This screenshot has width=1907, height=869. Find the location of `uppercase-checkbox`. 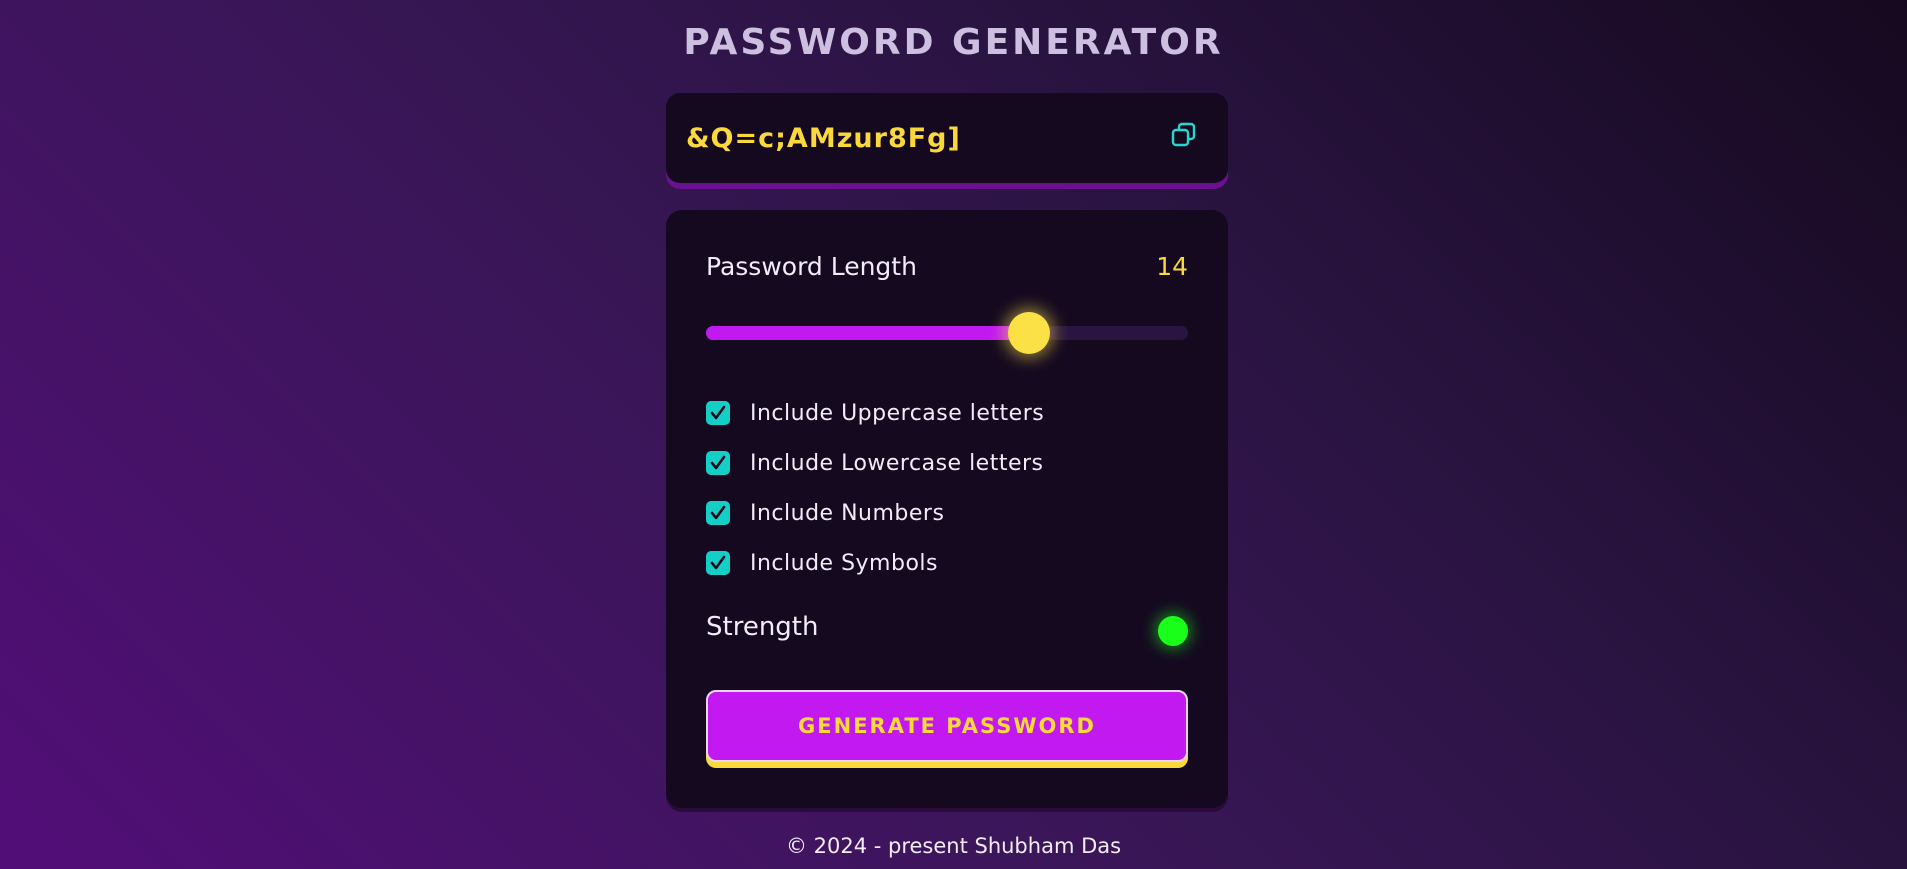

uppercase-checkbox is located at coordinates (718, 413).